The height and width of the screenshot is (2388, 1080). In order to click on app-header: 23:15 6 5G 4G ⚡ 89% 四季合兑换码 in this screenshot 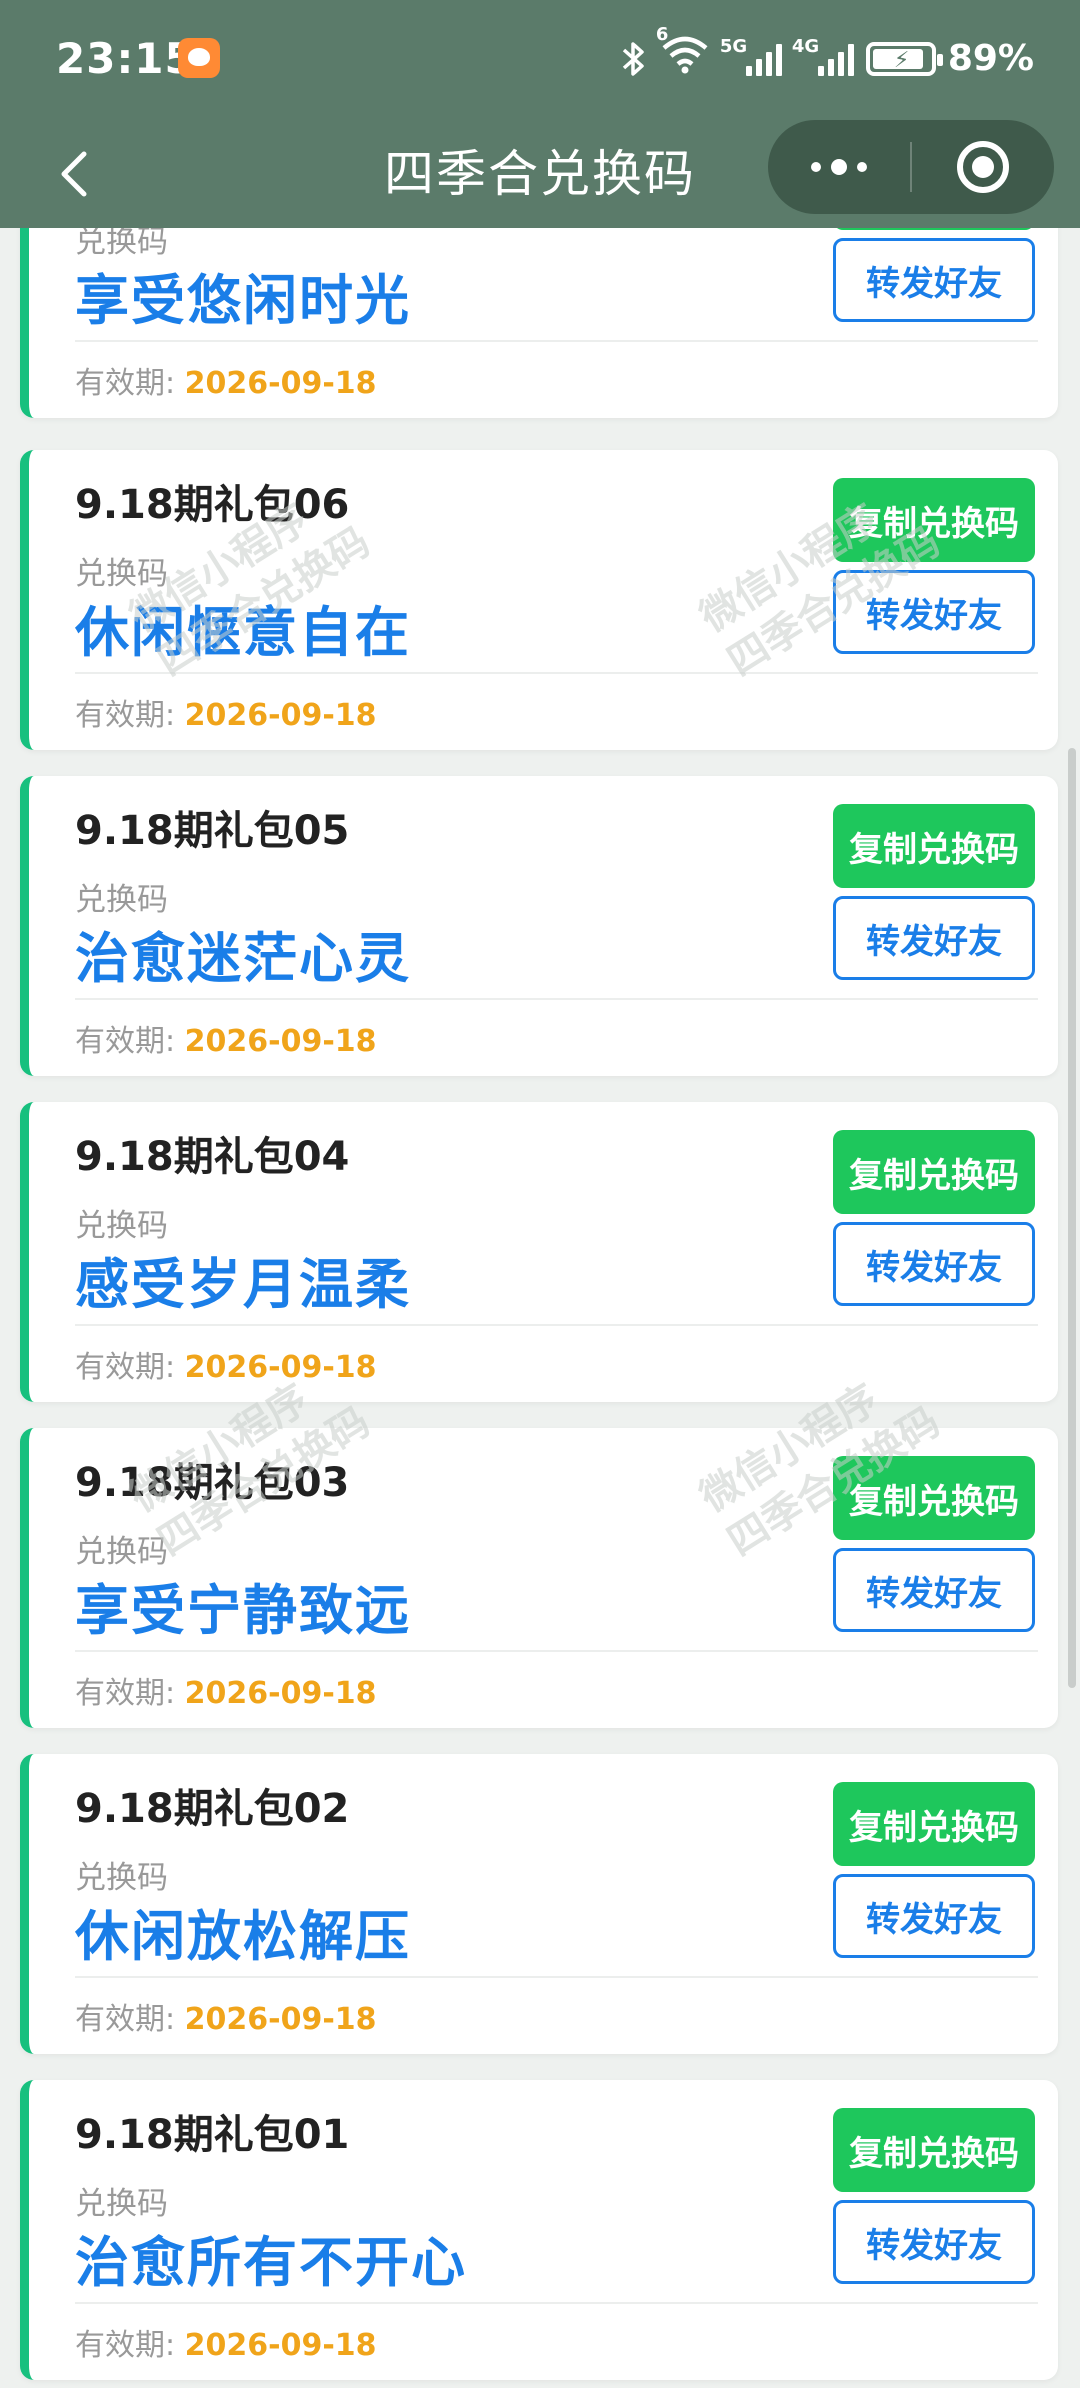, I will do `click(540, 114)`.